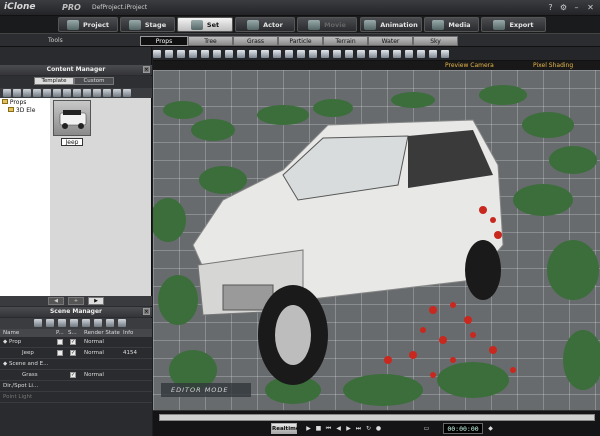  What do you see at coordinates (409, 54) in the screenshot?
I see `effects-icon` at bounding box center [409, 54].